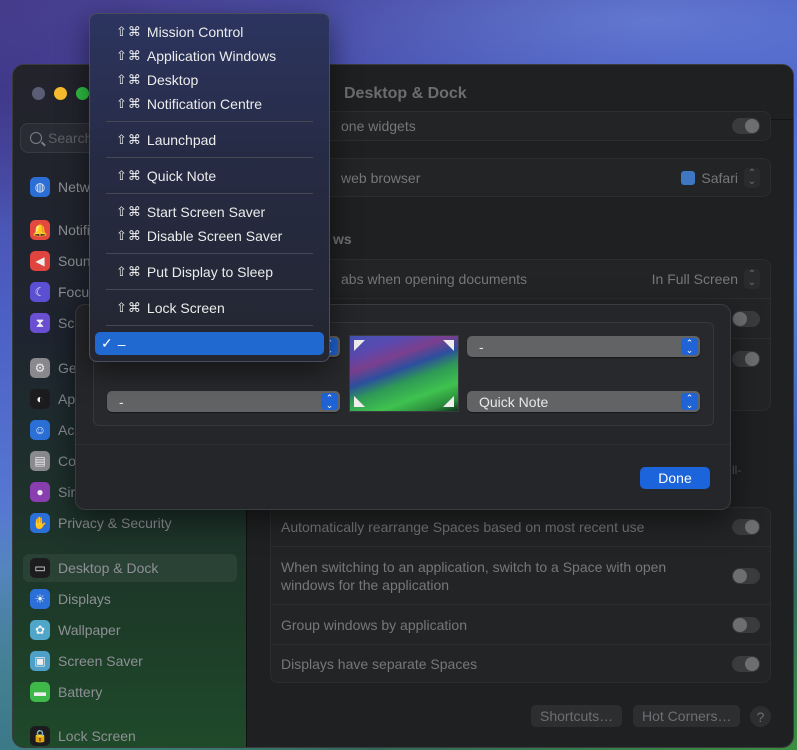 The width and height of the screenshot is (797, 750). I want to click on widgets-toggle, so click(746, 126).